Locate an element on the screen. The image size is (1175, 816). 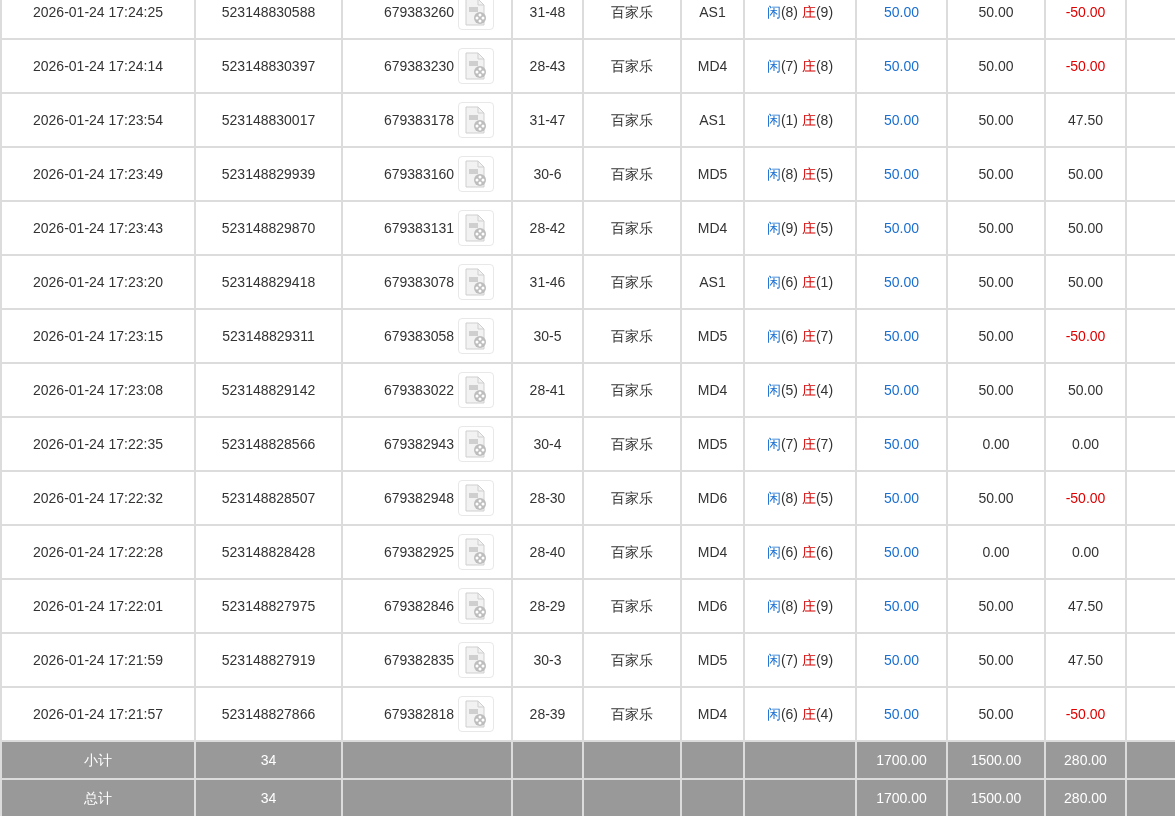
order-number: 523148829142 is located at coordinates (268, 389).